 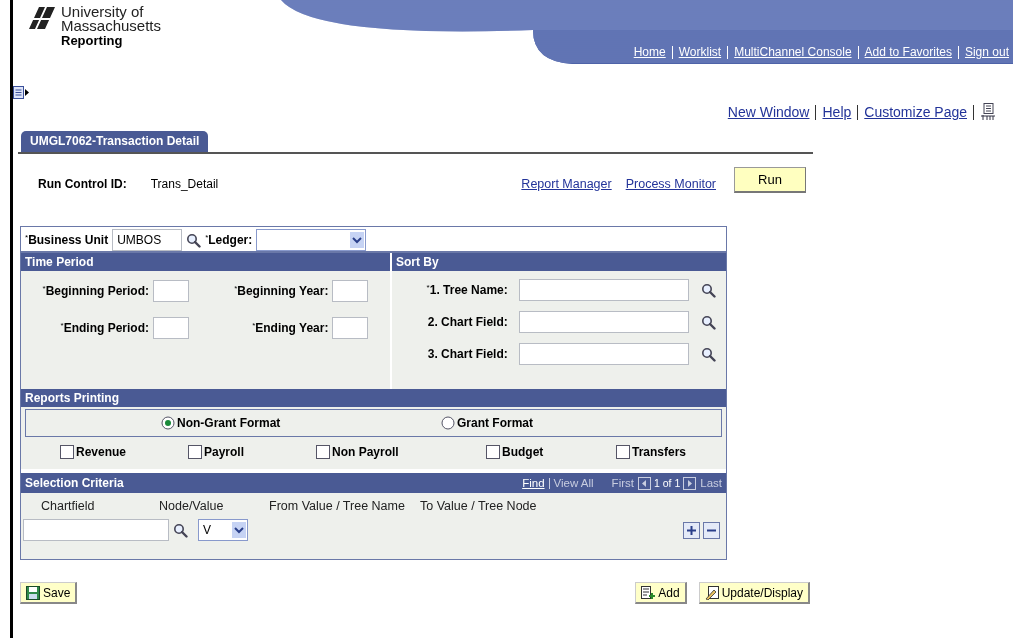 What do you see at coordinates (754, 593) in the screenshot?
I see `update-display-button: Update/Display` at bounding box center [754, 593].